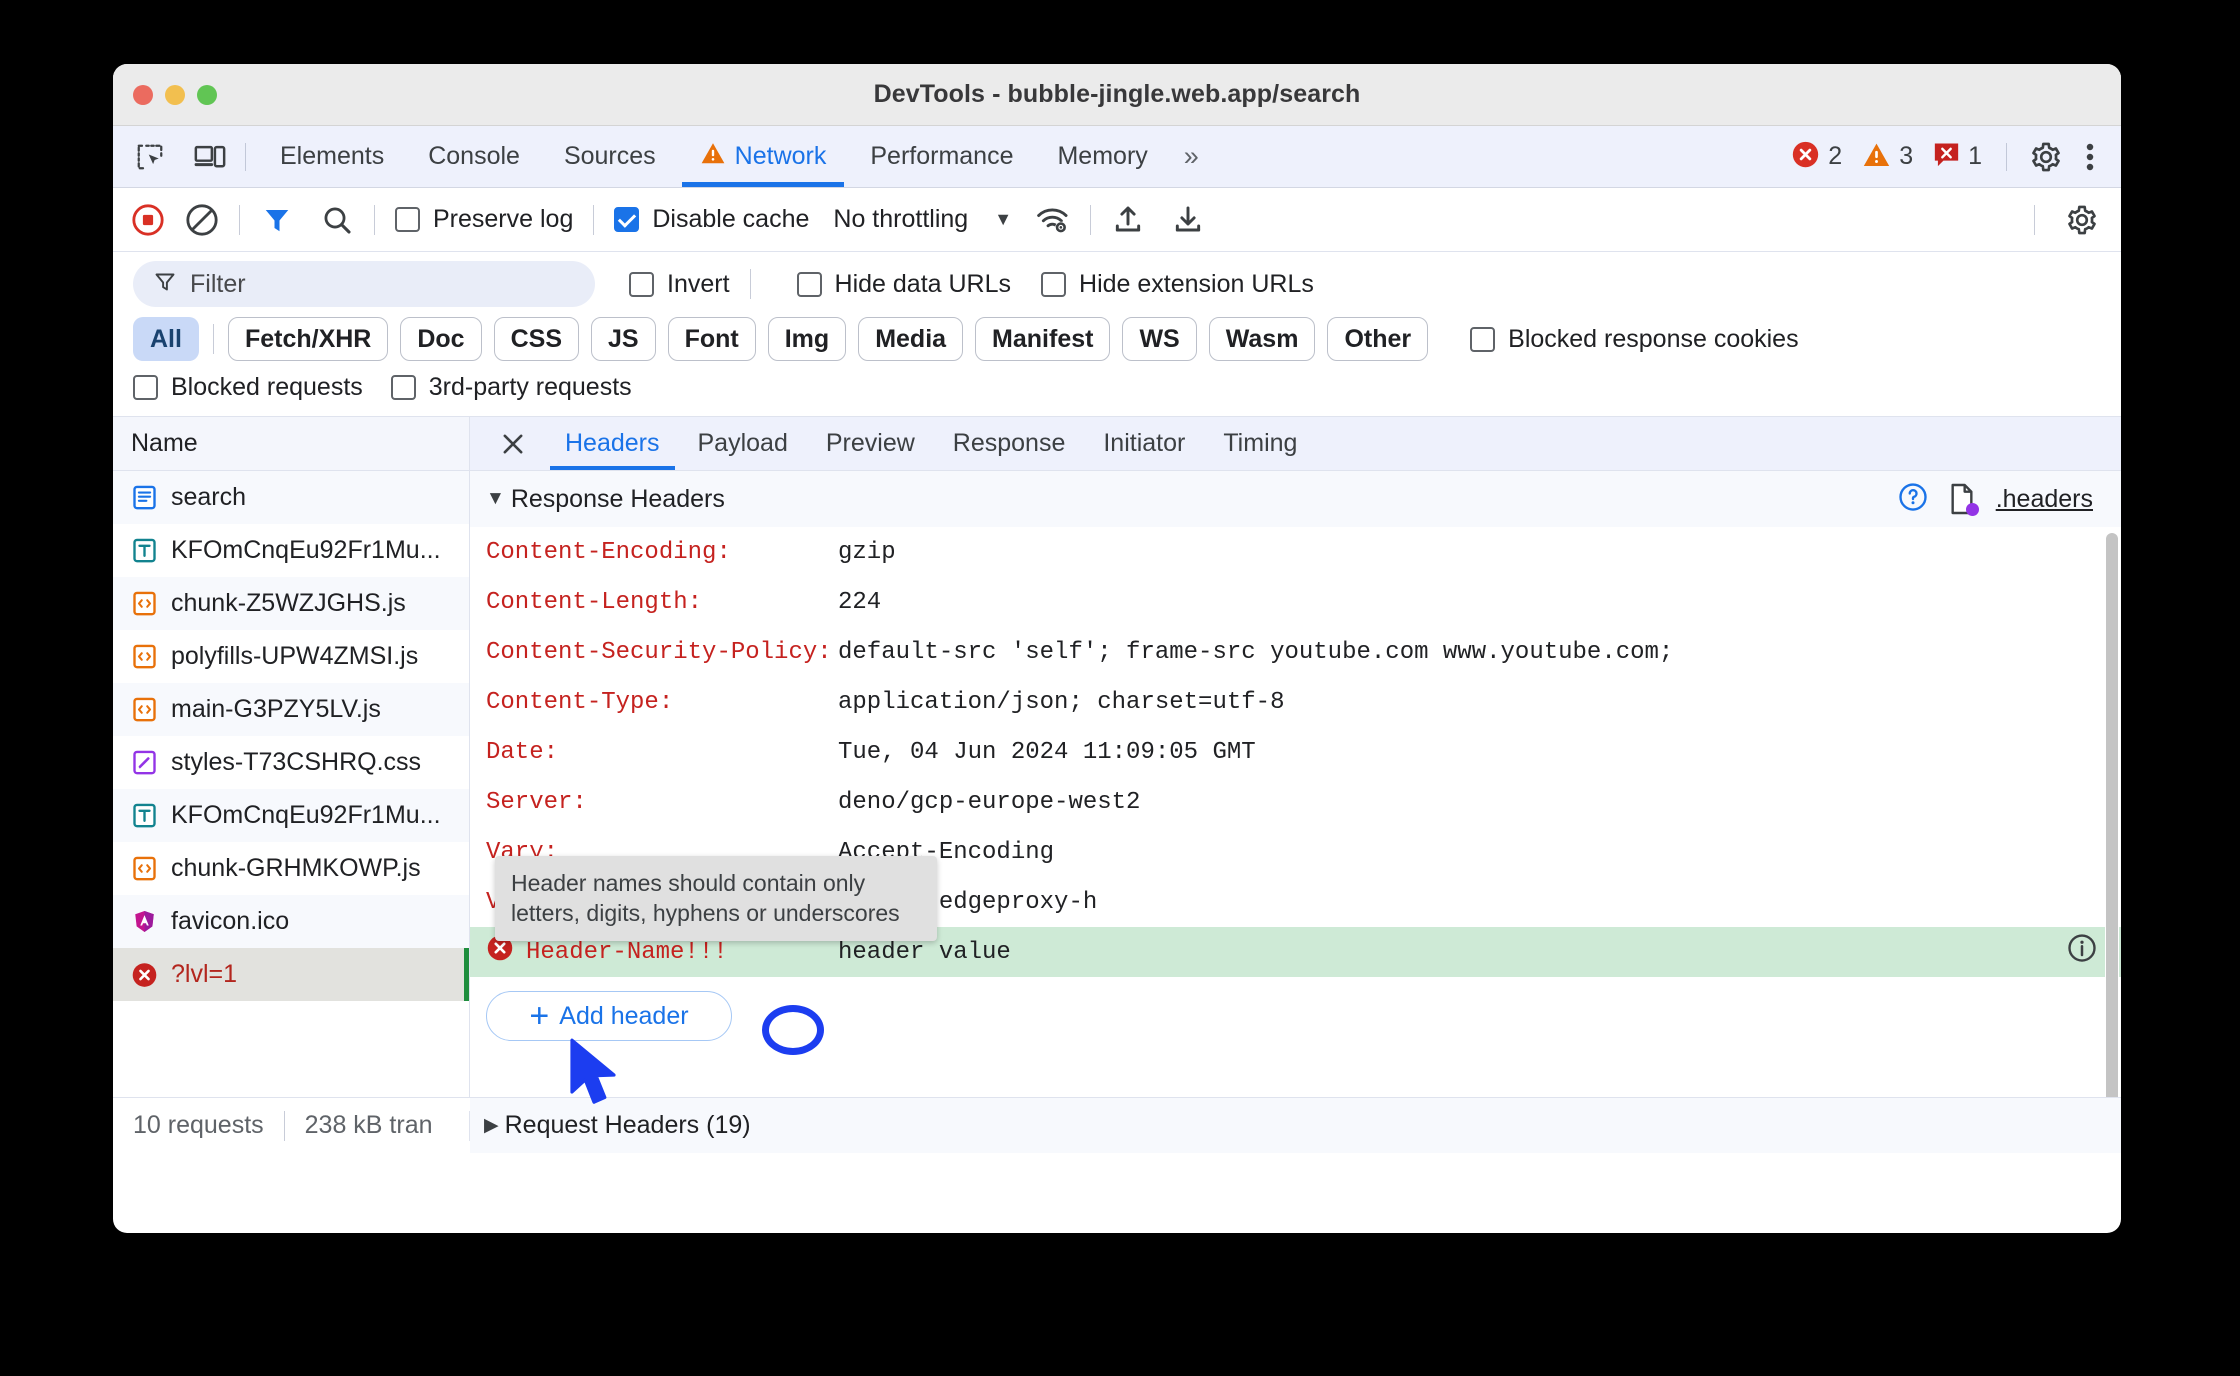 This screenshot has width=2240, height=1376. I want to click on tab-headers: Headers, so click(612, 443).